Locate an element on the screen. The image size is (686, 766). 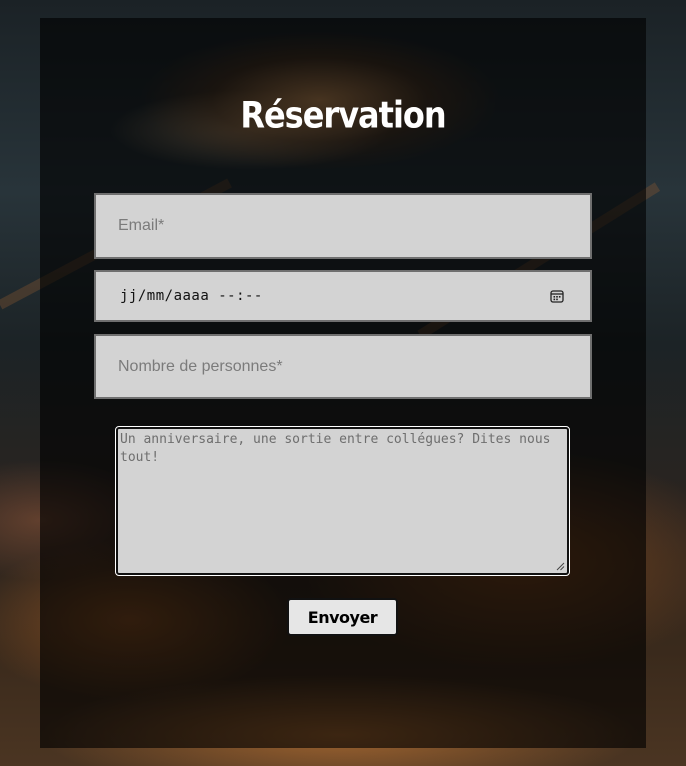
email-field: Email* is located at coordinates (343, 226).